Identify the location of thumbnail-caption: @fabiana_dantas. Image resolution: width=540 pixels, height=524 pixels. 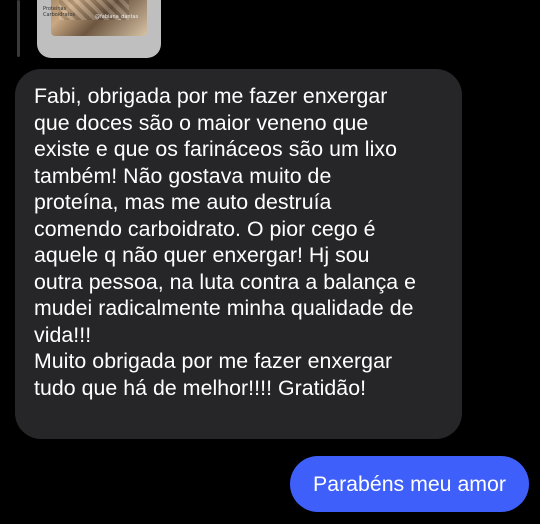
(117, 17).